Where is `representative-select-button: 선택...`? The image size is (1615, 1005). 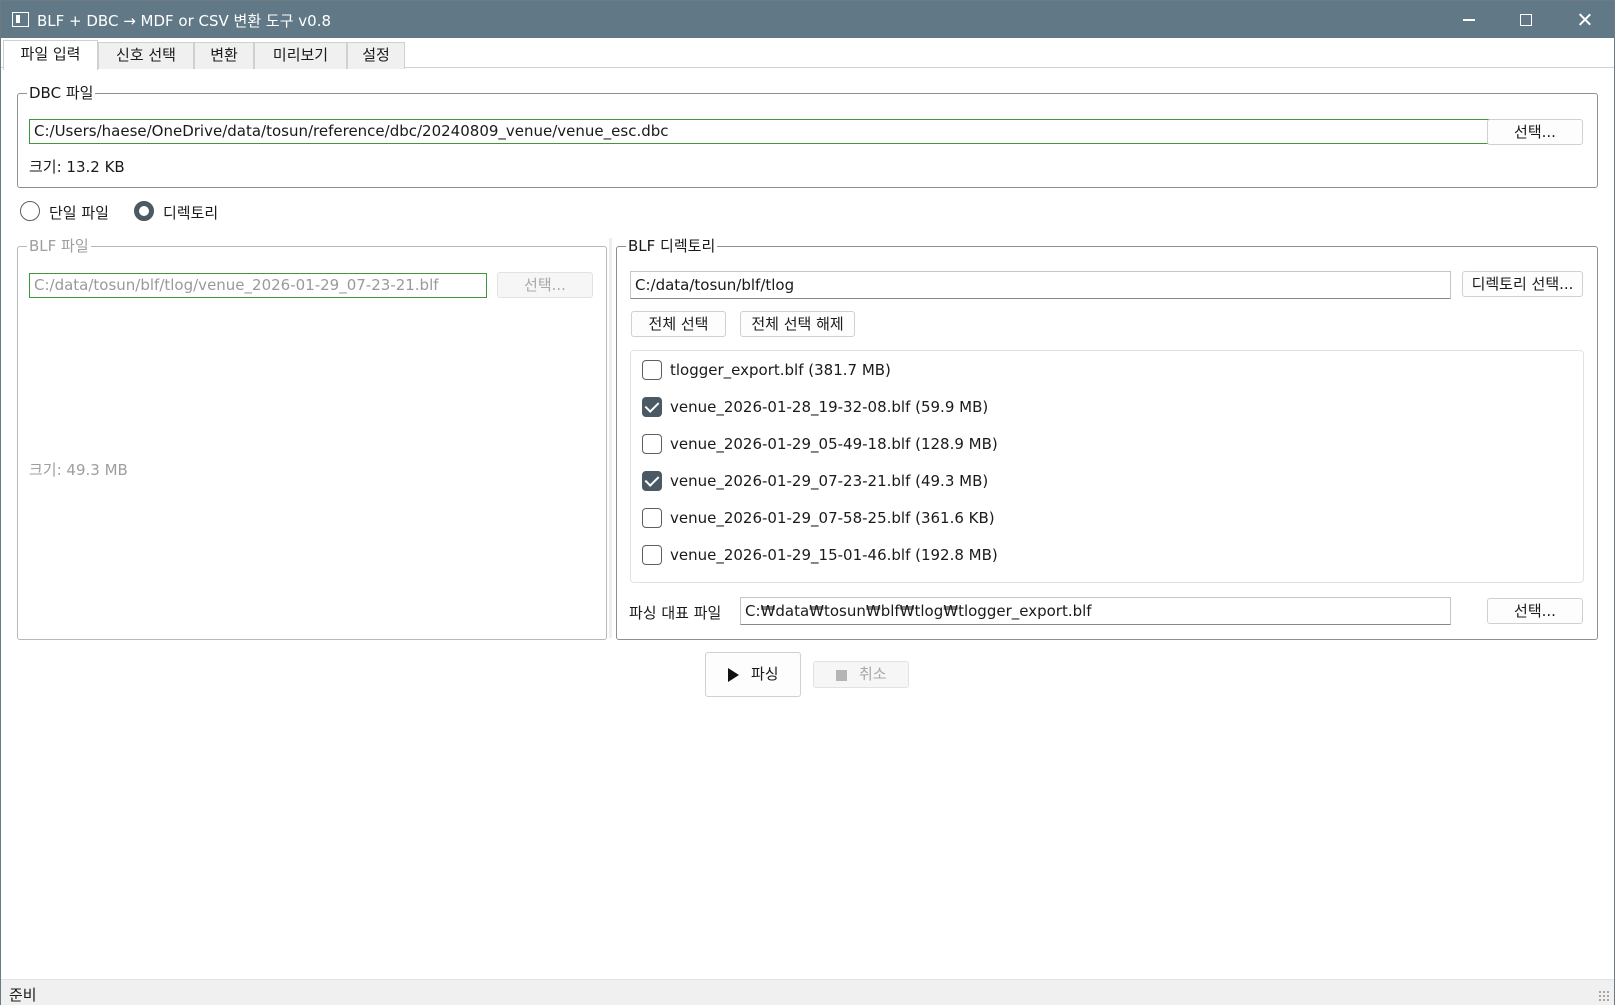 representative-select-button: 선택... is located at coordinates (1535, 611).